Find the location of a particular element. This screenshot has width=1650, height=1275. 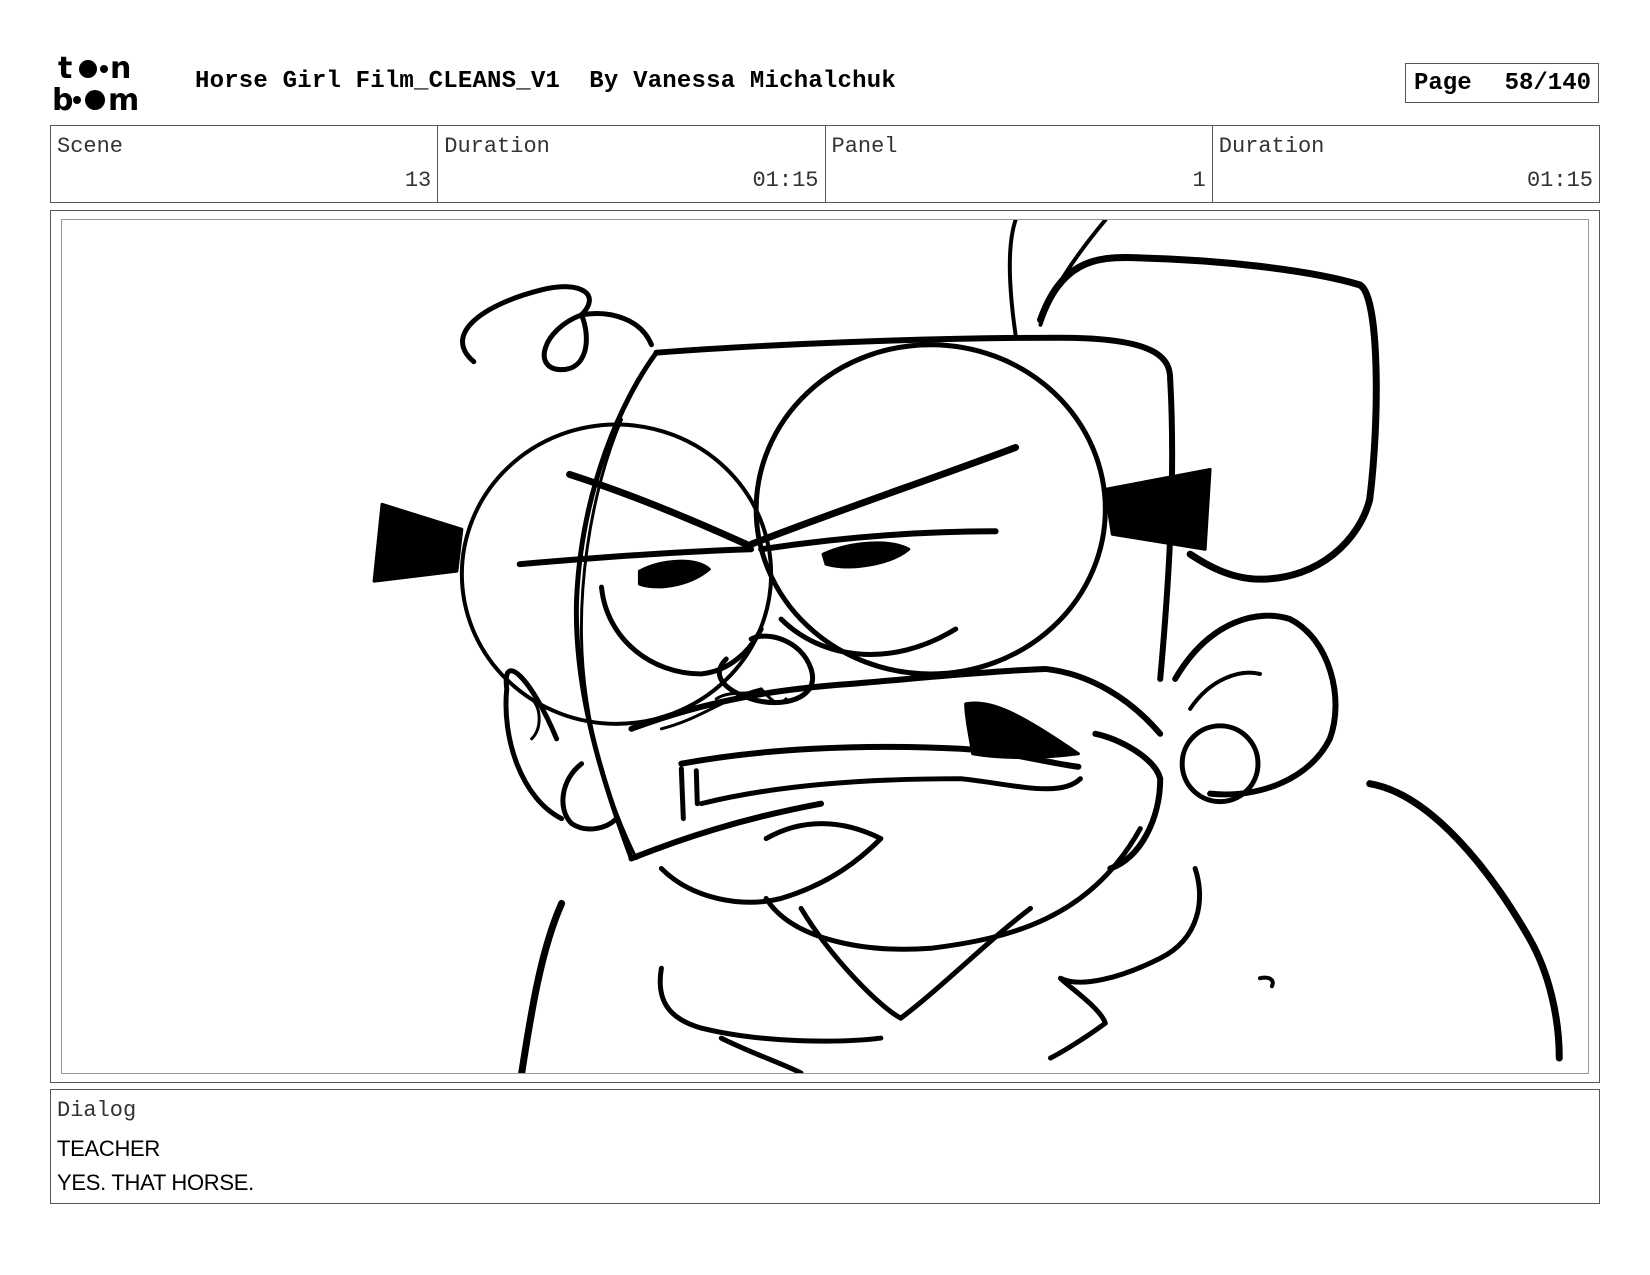

panel-cell: Panel 1 is located at coordinates (1019, 164).